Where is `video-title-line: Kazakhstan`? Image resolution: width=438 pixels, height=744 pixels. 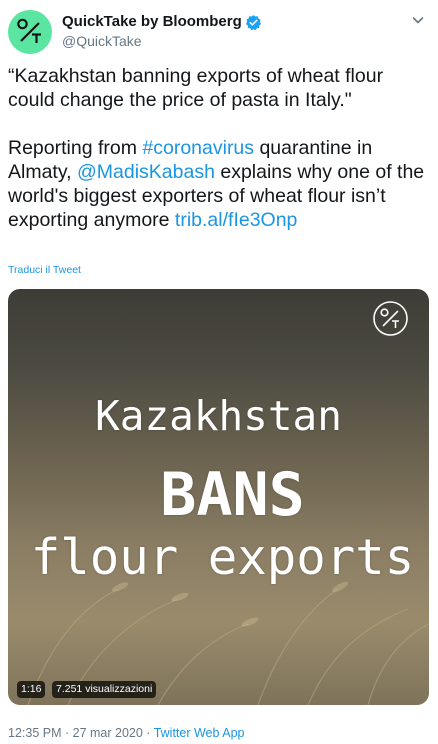 video-title-line: Kazakhstan is located at coordinates (218, 416).